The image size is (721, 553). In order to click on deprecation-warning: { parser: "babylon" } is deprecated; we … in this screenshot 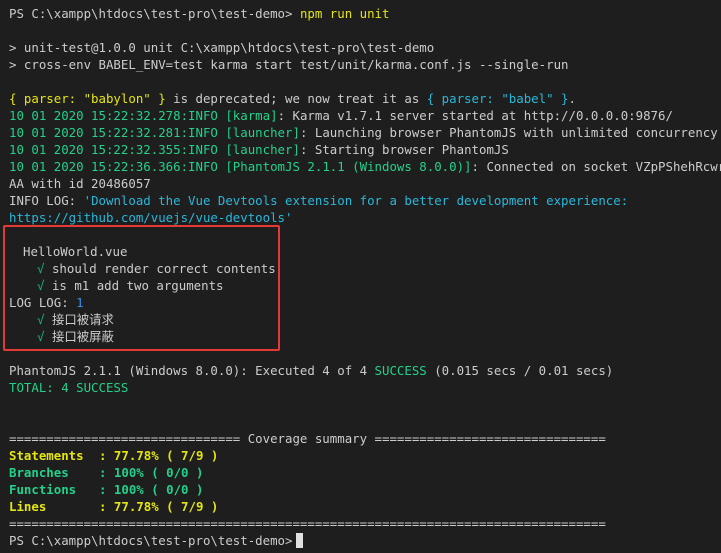, I will do `click(292, 98)`.